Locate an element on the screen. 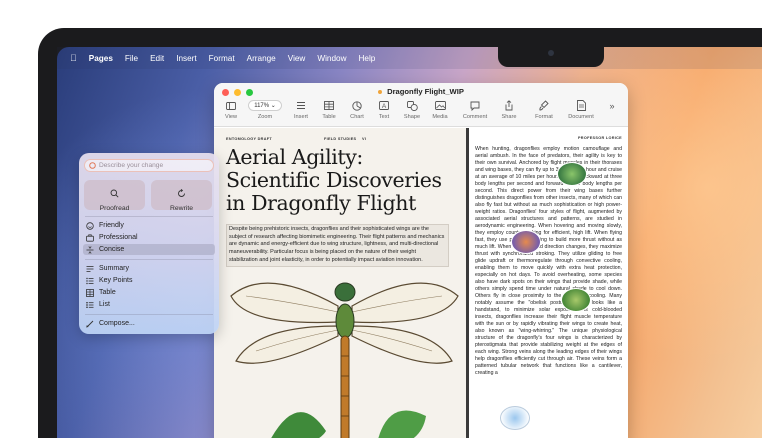  page-meta-left: ENTOMOLOGY DRAFT is located at coordinates (249, 139).